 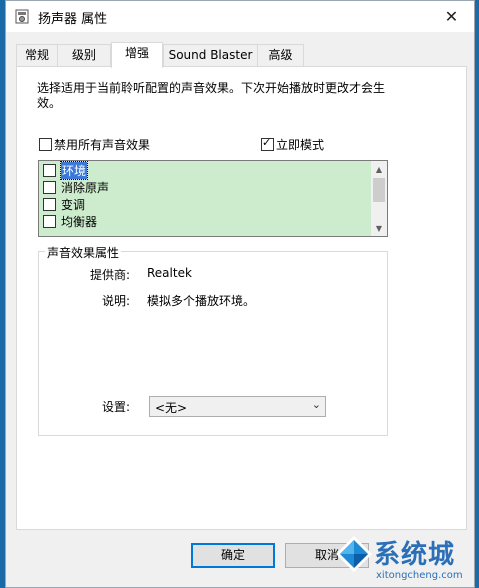 What do you see at coordinates (354, 554) in the screenshot?
I see `windows-logo-icon` at bounding box center [354, 554].